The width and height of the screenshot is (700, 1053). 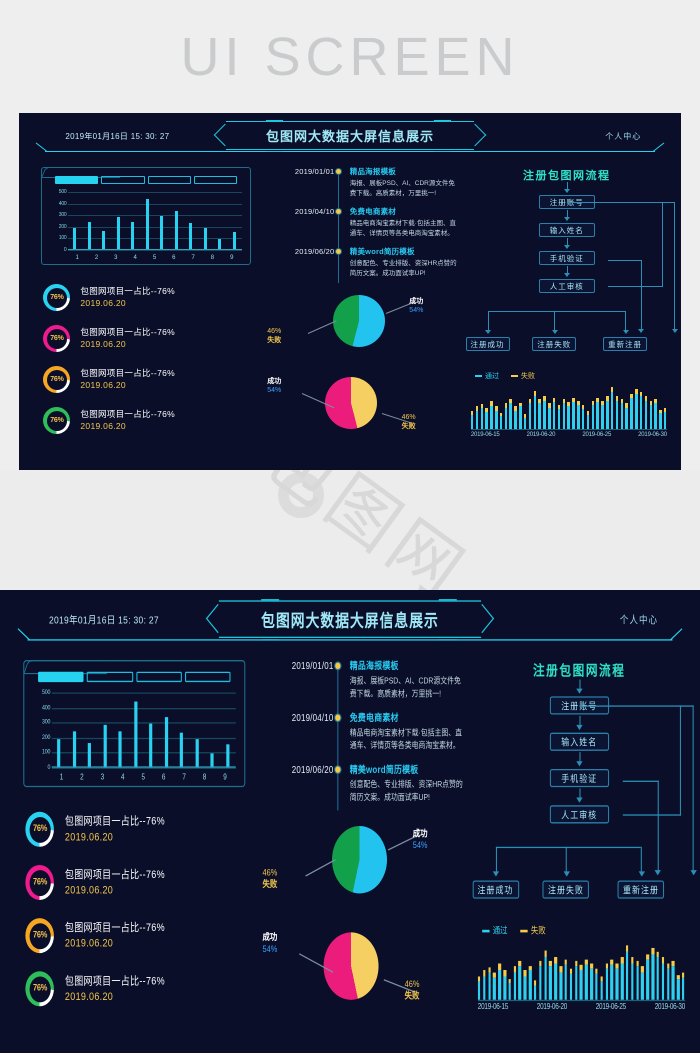 I want to click on timeline-date: 2019/01/01, so click(x=314, y=171).